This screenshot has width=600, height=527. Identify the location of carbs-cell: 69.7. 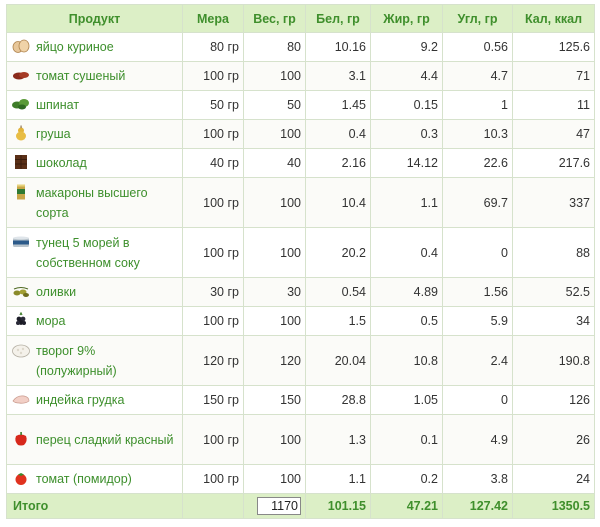
(477, 202).